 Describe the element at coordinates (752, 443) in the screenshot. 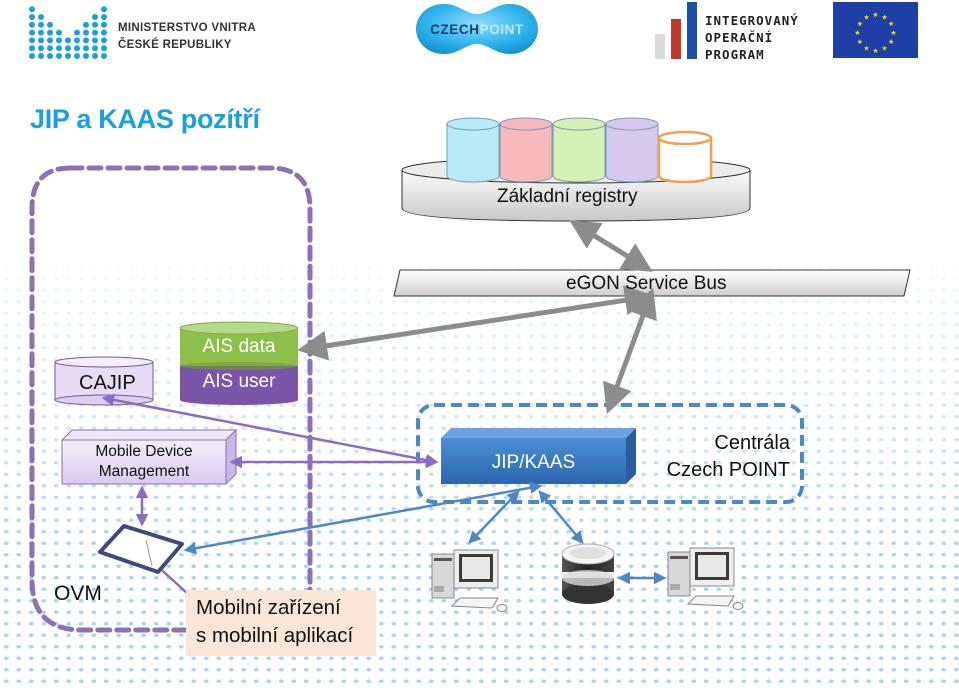

I see `central-label-line1: Centrála` at that location.